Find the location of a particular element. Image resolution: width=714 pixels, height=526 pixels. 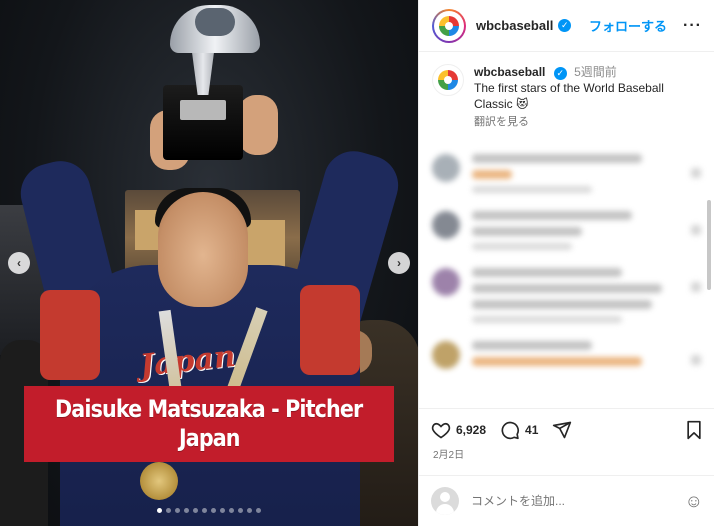

send-icon is located at coordinates (562, 429).